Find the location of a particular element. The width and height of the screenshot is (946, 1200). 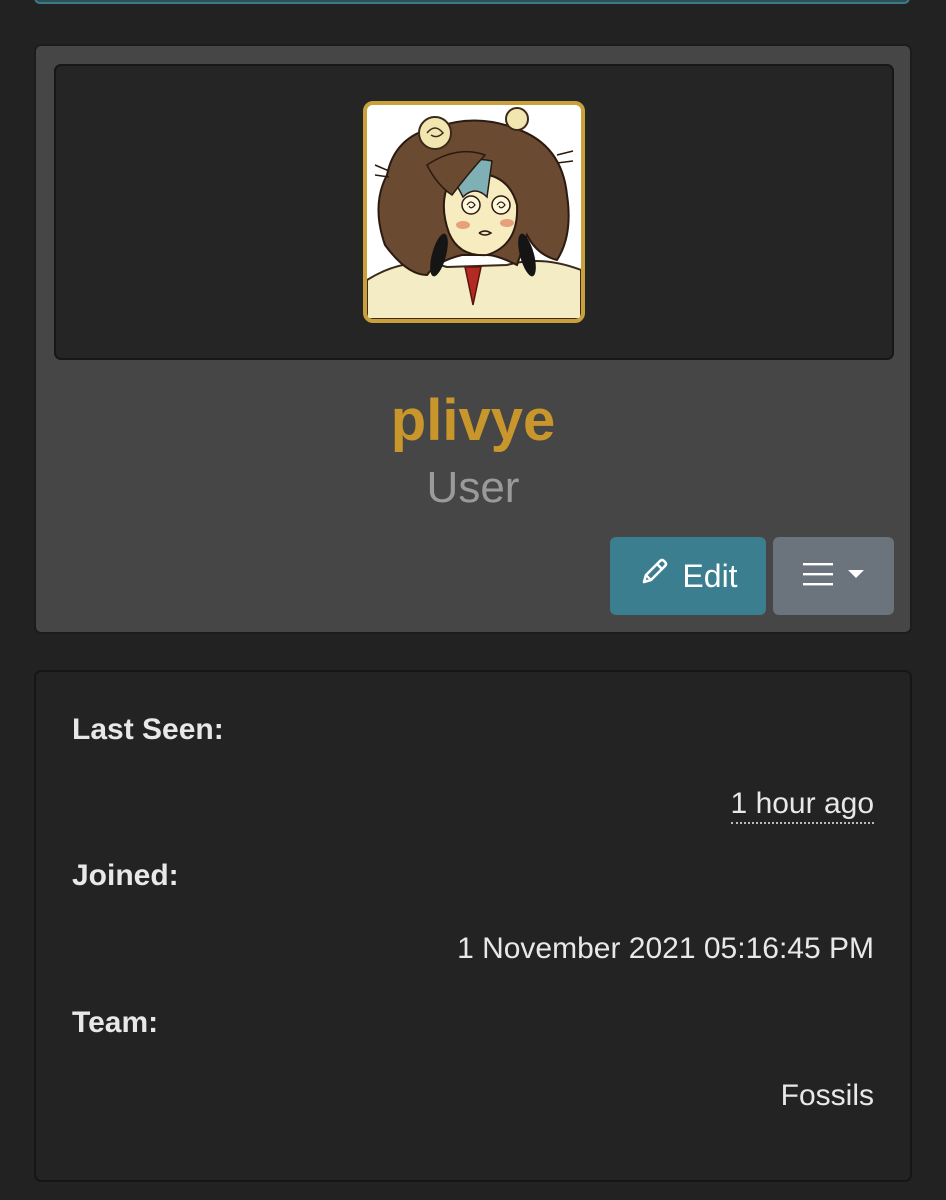

edit-button: Edit is located at coordinates (688, 576).